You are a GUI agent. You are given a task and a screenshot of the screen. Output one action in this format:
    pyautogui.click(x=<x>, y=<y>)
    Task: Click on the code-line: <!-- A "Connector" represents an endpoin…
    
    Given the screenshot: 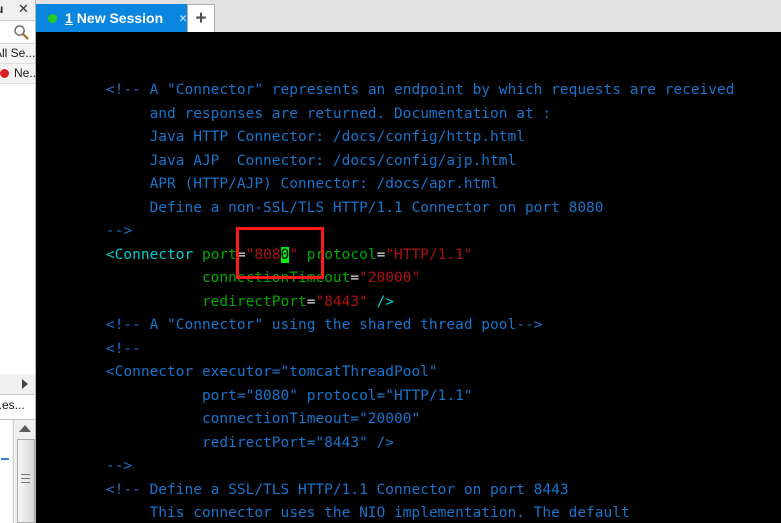 What is the action you would take?
    pyautogui.click(x=407, y=91)
    